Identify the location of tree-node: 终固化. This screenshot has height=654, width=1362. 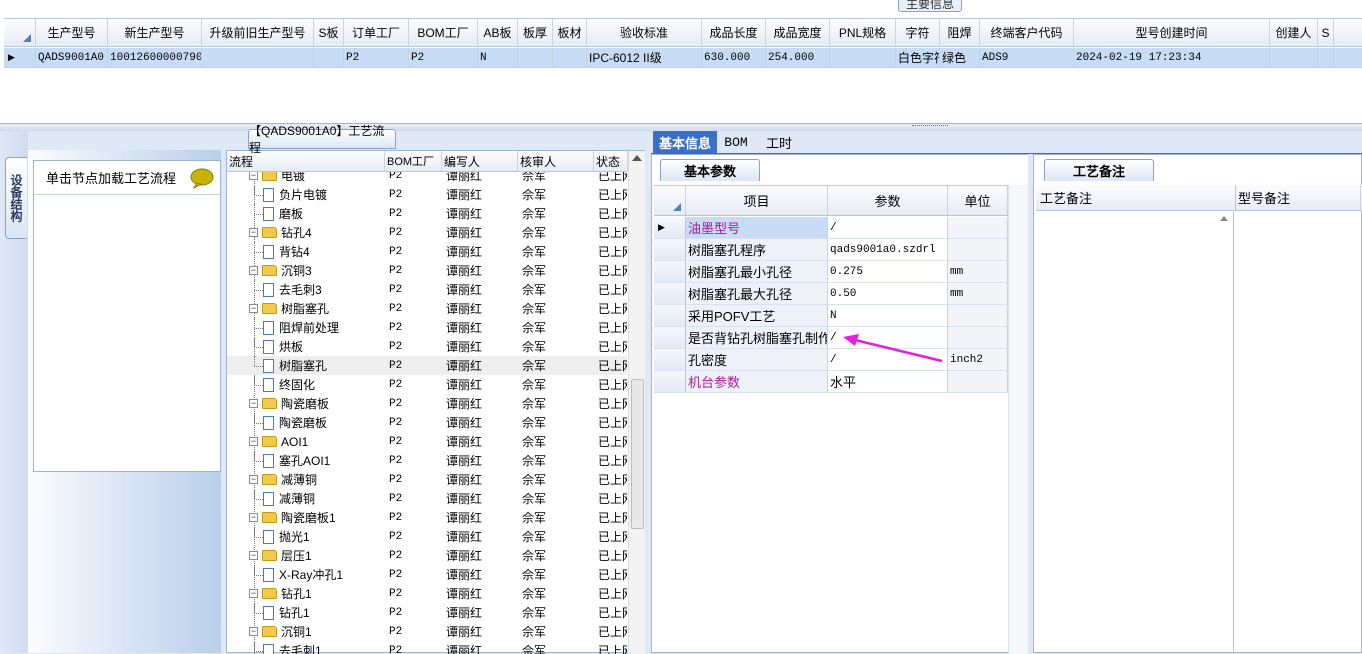
(305, 384).